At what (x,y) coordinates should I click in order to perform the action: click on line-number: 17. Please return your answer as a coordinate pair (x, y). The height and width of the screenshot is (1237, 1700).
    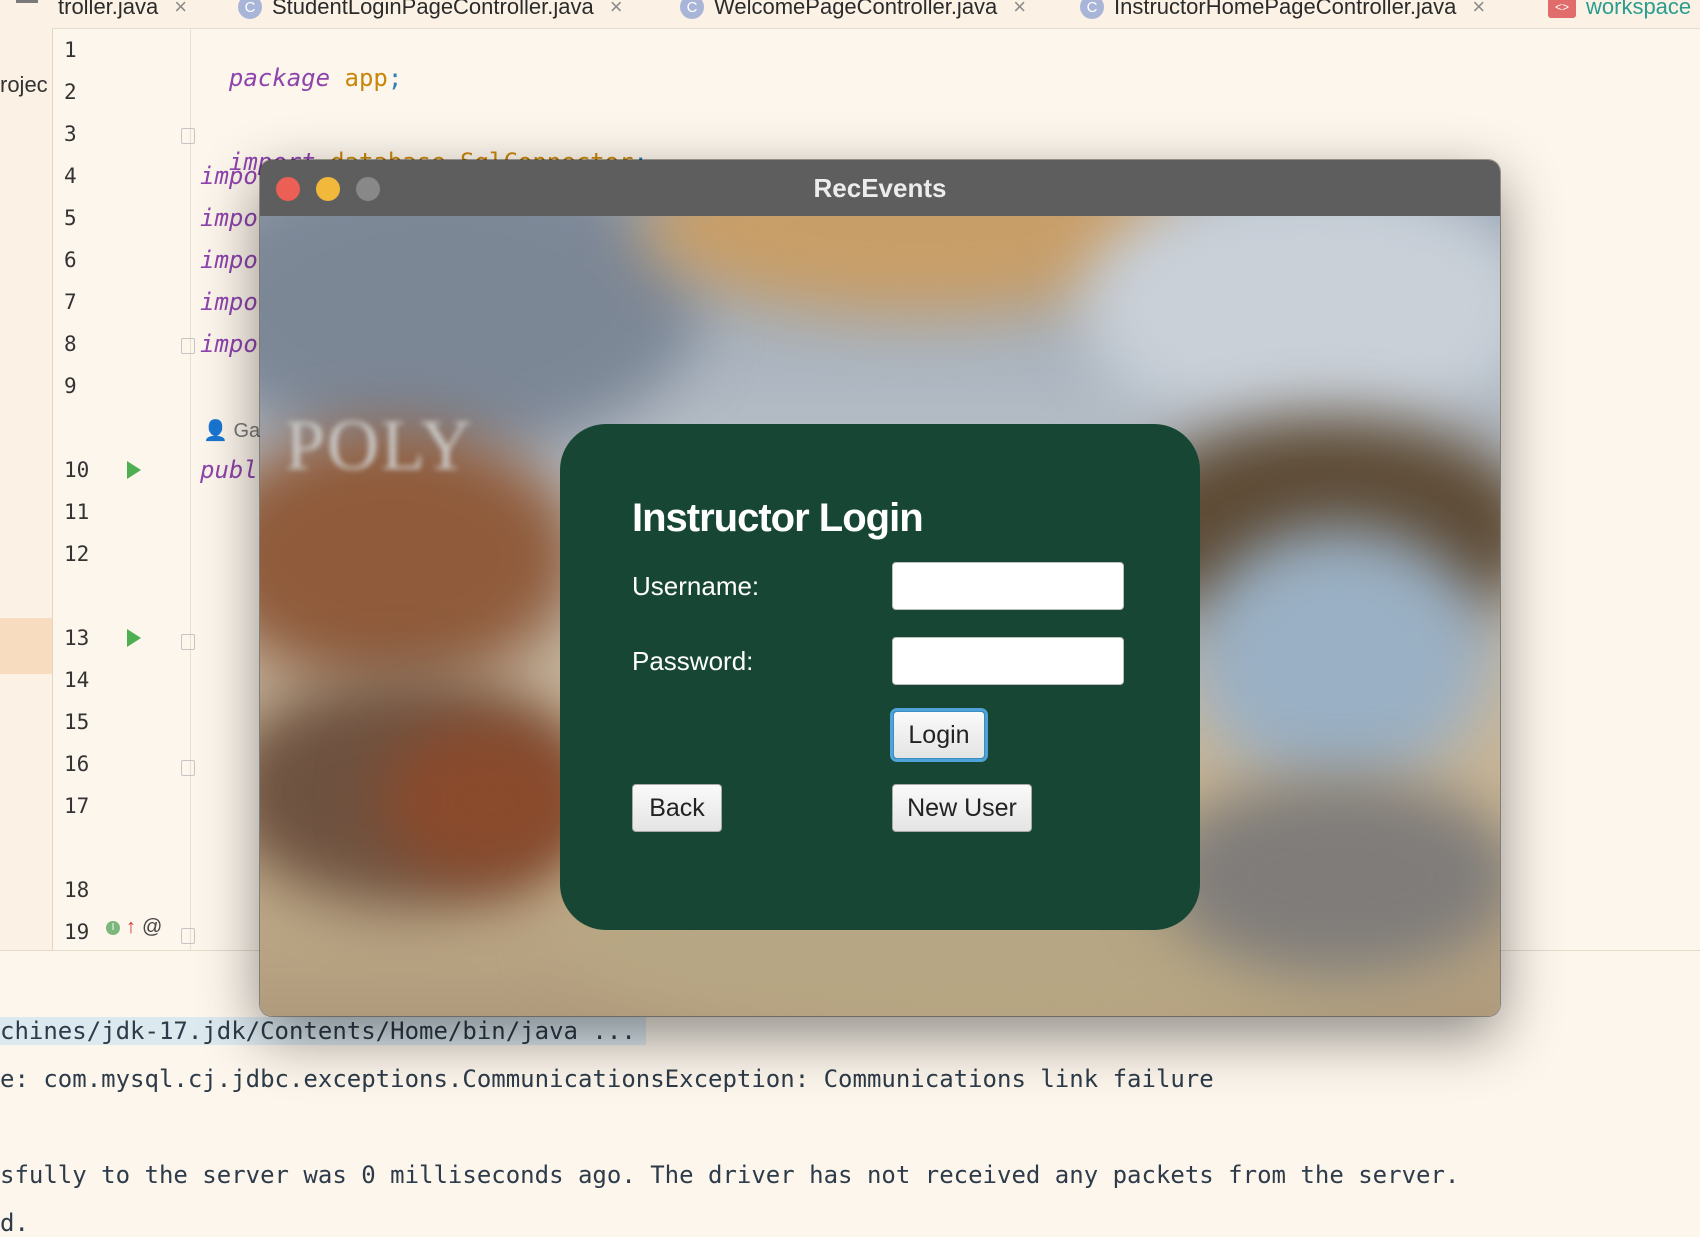
    Looking at the image, I should click on (77, 806).